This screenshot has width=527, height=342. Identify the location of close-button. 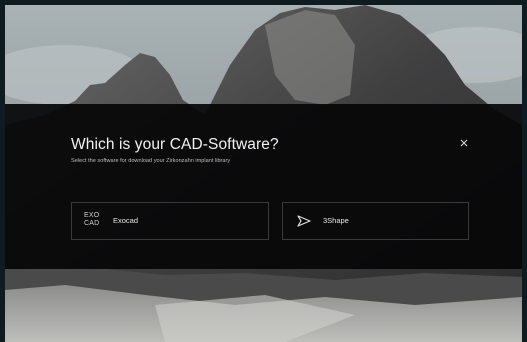
(464, 143).